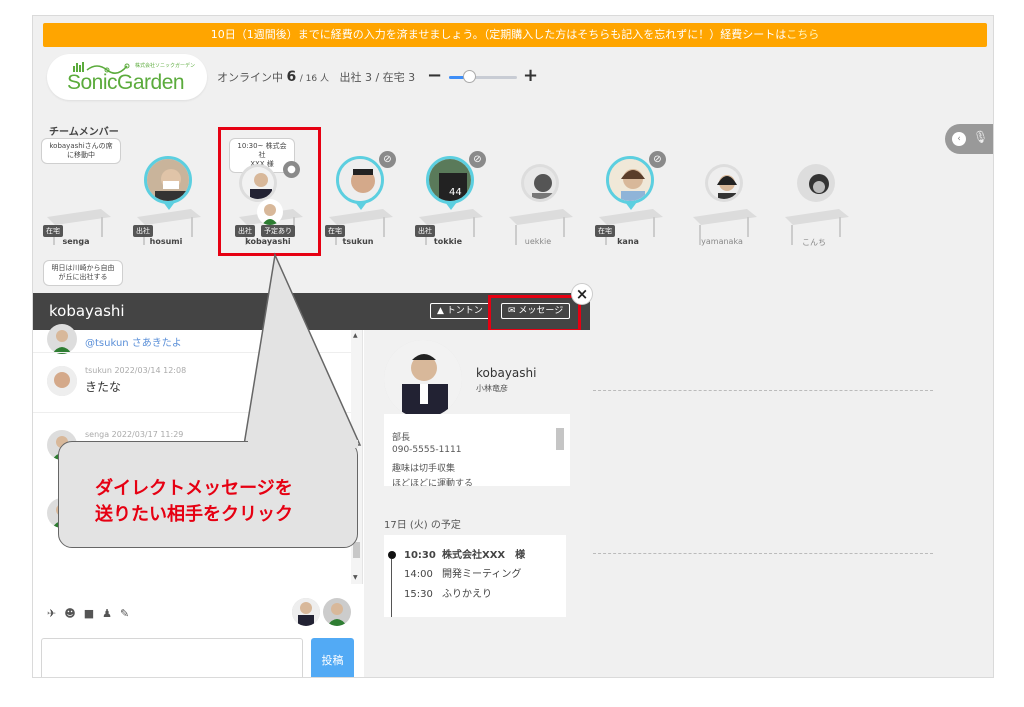  Describe the element at coordinates (172, 657) in the screenshot. I see `message-input` at that location.